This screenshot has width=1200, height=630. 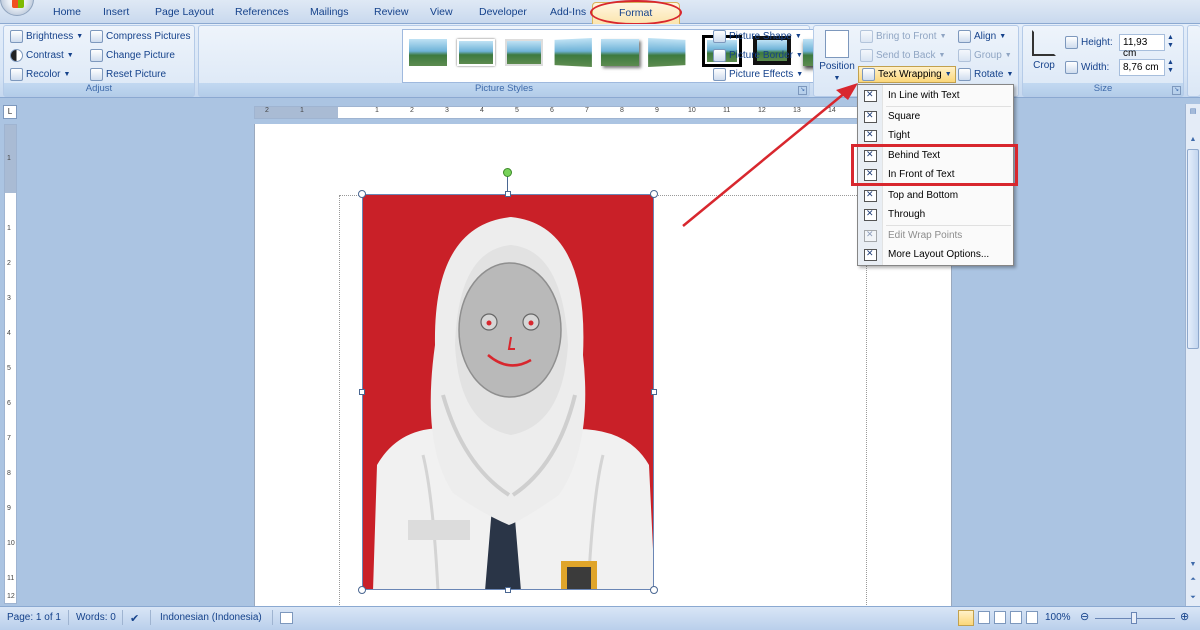 I want to click on resize-handle-e, so click(x=654, y=392).